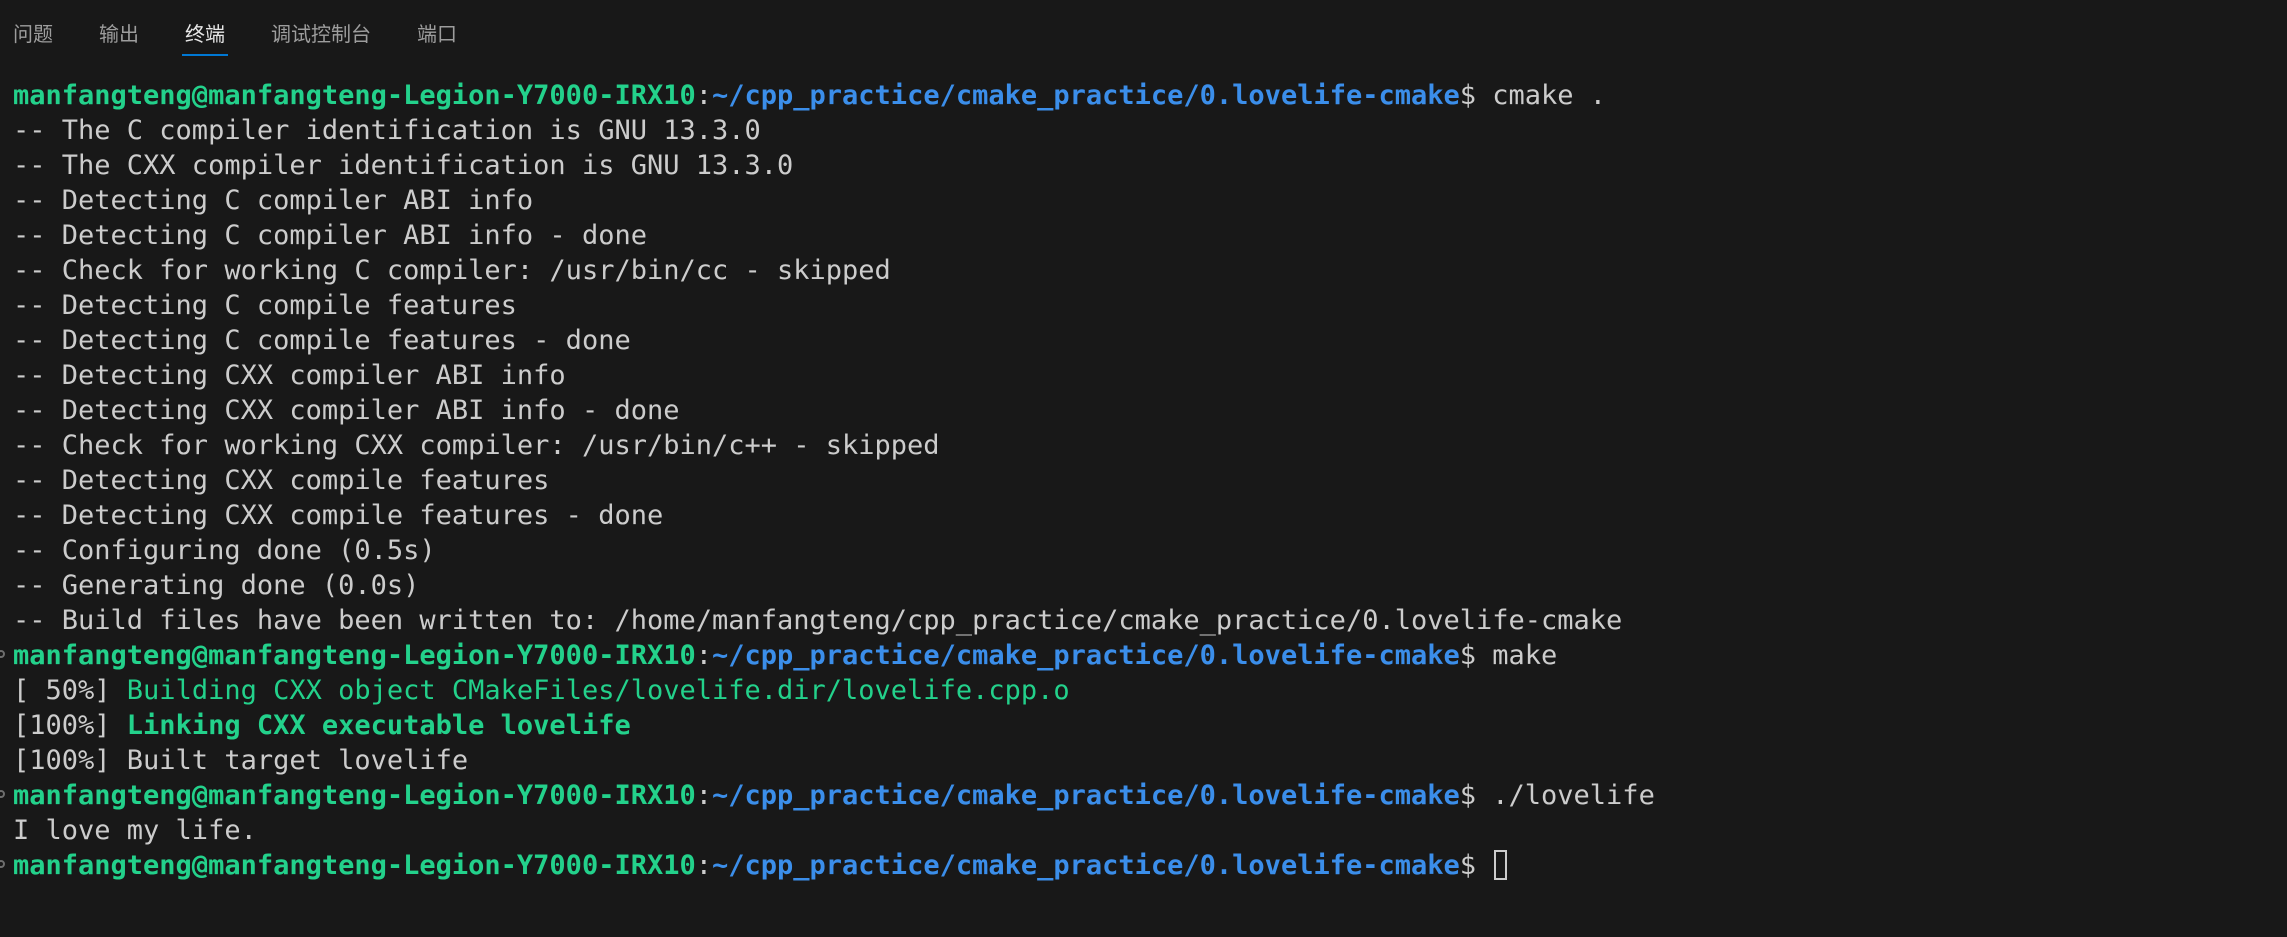  I want to click on output-line: -- Generating done (0.0s), so click(216, 585).